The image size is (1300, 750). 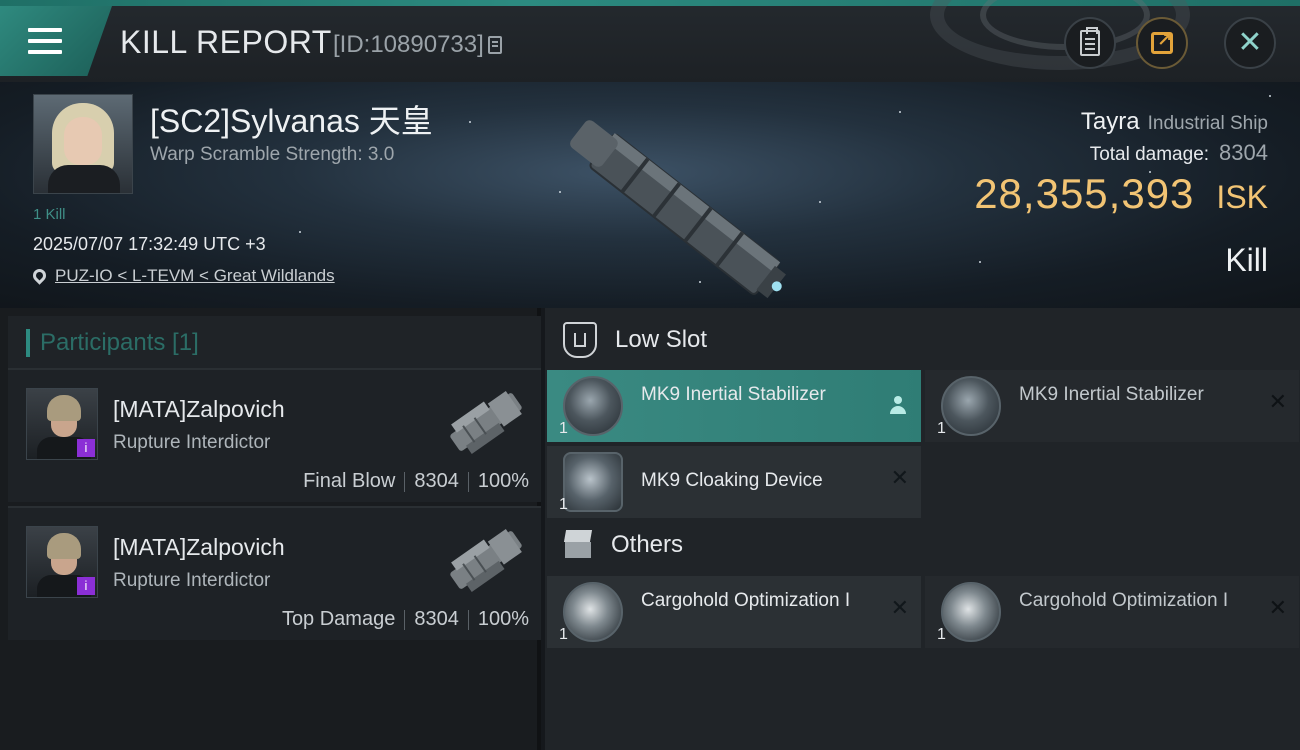 I want to click on clipboard-button, so click(x=1090, y=43).